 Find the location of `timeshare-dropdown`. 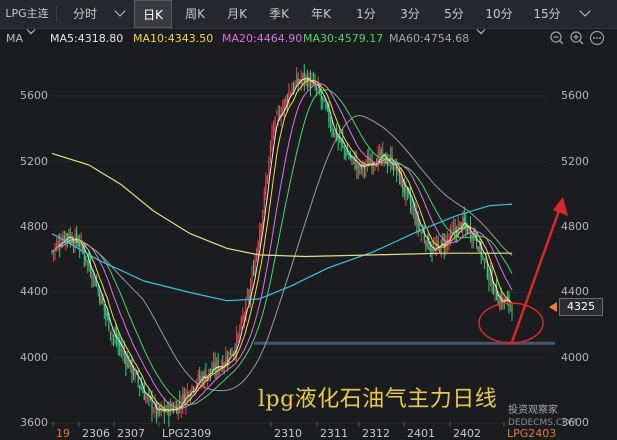

timeshare-dropdown is located at coordinates (119, 14).